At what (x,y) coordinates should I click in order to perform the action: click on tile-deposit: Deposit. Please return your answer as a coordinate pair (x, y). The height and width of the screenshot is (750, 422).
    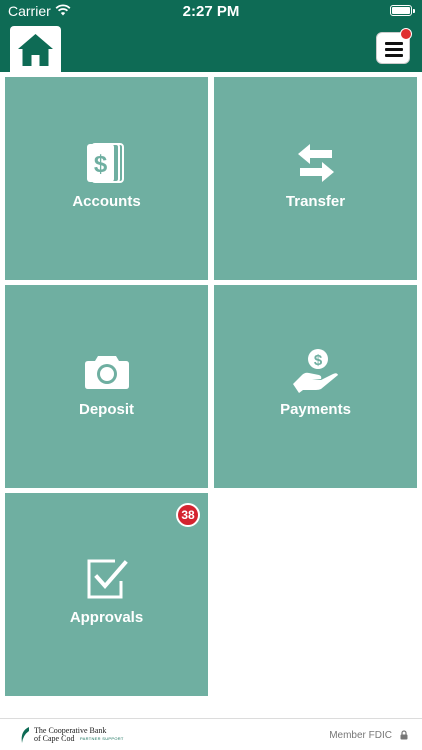
    Looking at the image, I should click on (106, 386).